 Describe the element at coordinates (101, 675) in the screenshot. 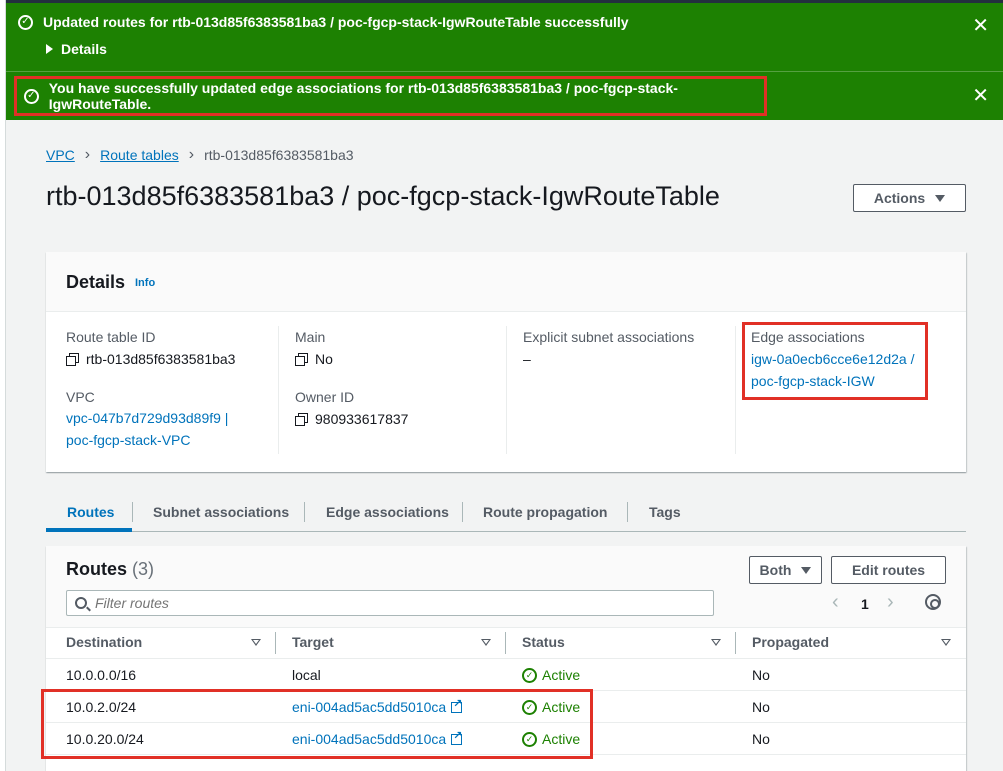

I see `destination-cell: 10.0.0.0/16` at that location.